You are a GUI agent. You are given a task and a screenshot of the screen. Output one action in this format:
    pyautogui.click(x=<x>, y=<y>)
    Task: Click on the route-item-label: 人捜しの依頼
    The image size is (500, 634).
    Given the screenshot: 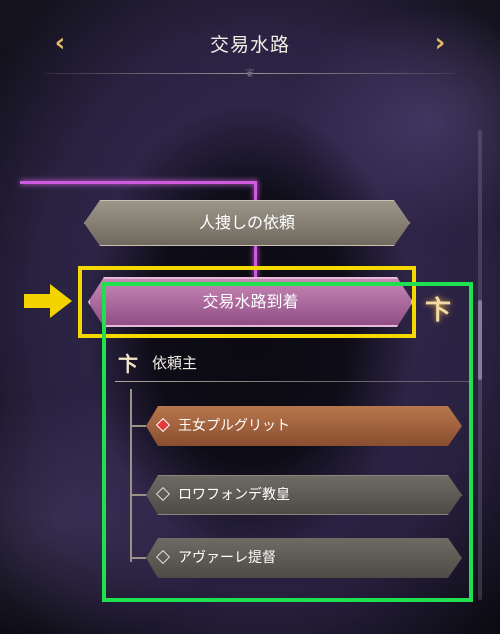 What is the action you would take?
    pyautogui.click(x=246, y=222)
    